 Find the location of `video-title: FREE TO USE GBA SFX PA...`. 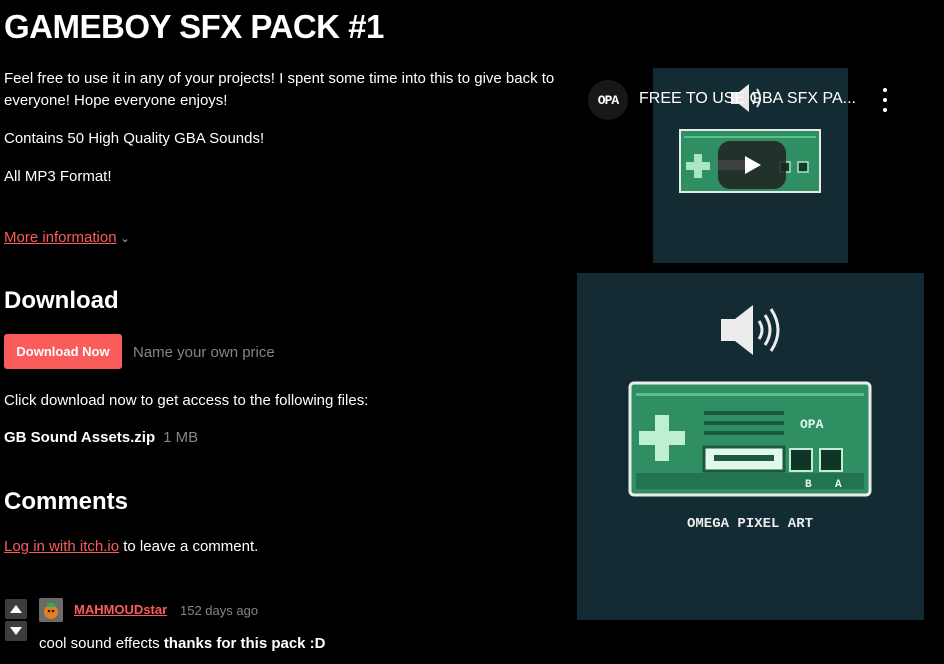

video-title: FREE TO USE GBA SFX PA... is located at coordinates (747, 99).